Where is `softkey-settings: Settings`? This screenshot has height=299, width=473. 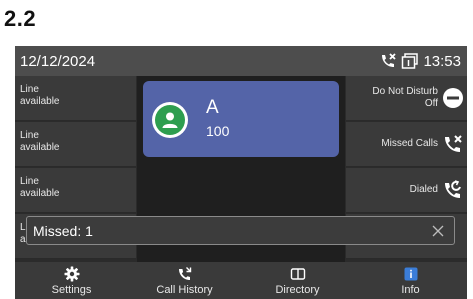 softkey-settings: Settings is located at coordinates (71, 280).